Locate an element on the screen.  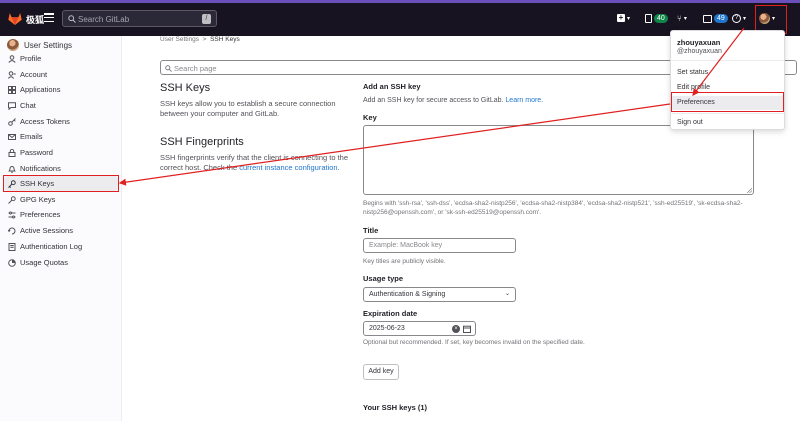
learn-more-link: Learn more. is located at coordinates (524, 100).